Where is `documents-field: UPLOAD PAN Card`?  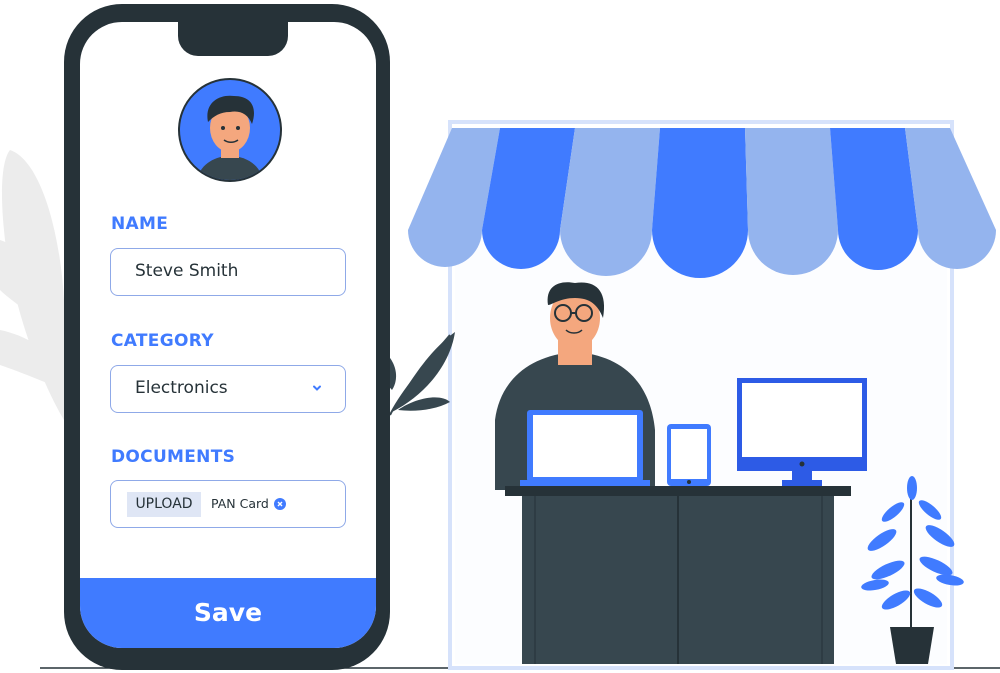 documents-field: UPLOAD PAN Card is located at coordinates (228, 504).